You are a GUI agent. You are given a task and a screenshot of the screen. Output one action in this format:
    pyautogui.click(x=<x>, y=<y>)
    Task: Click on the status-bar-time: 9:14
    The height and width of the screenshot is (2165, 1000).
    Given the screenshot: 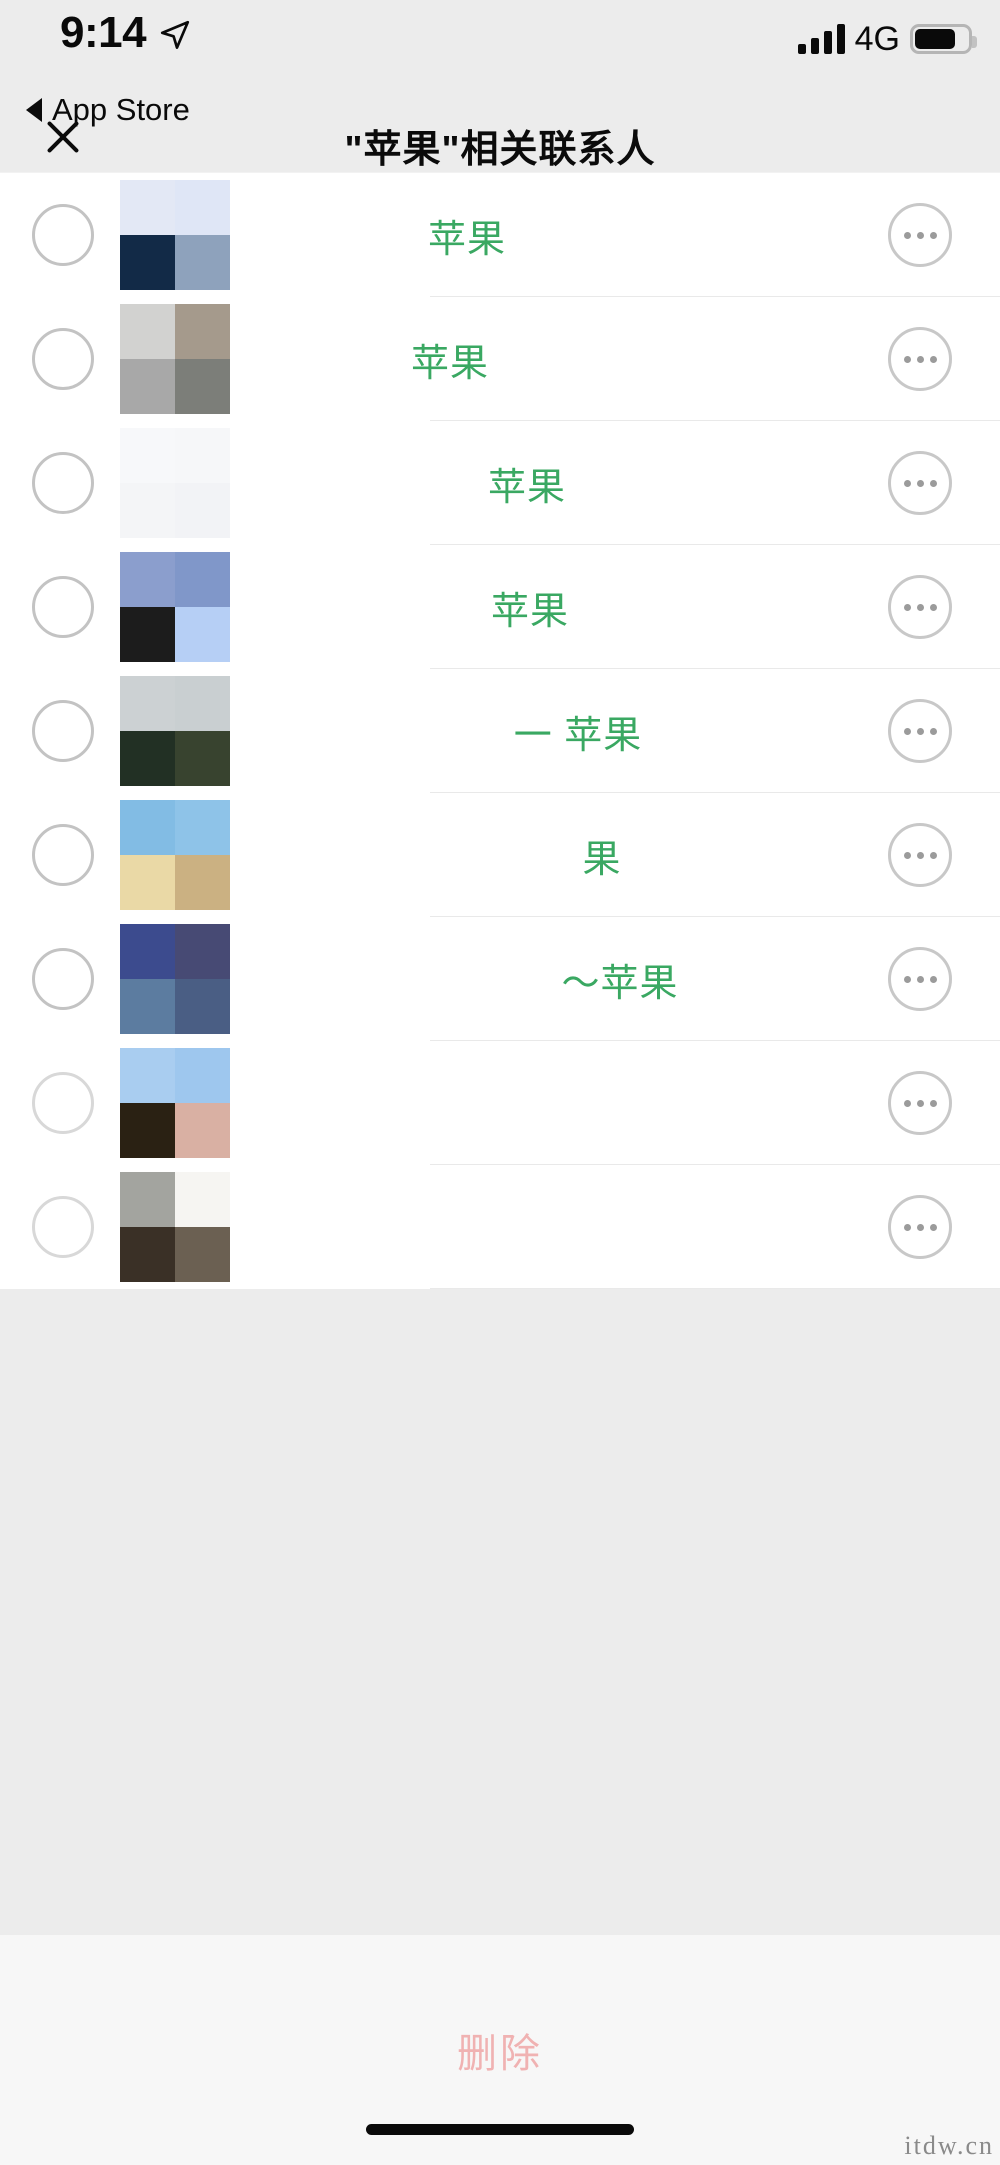 What is the action you would take?
    pyautogui.click(x=103, y=32)
    